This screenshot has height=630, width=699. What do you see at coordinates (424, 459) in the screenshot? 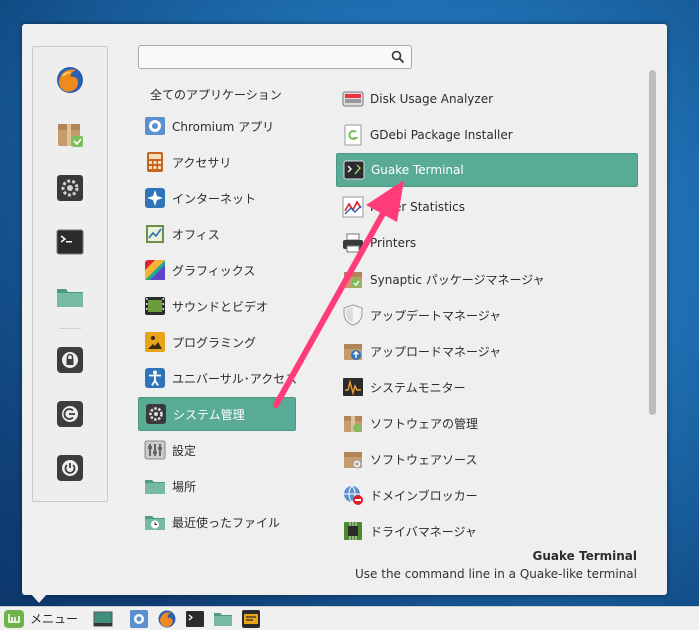
I see `app-label: ソフトウェアソース` at bounding box center [424, 459].